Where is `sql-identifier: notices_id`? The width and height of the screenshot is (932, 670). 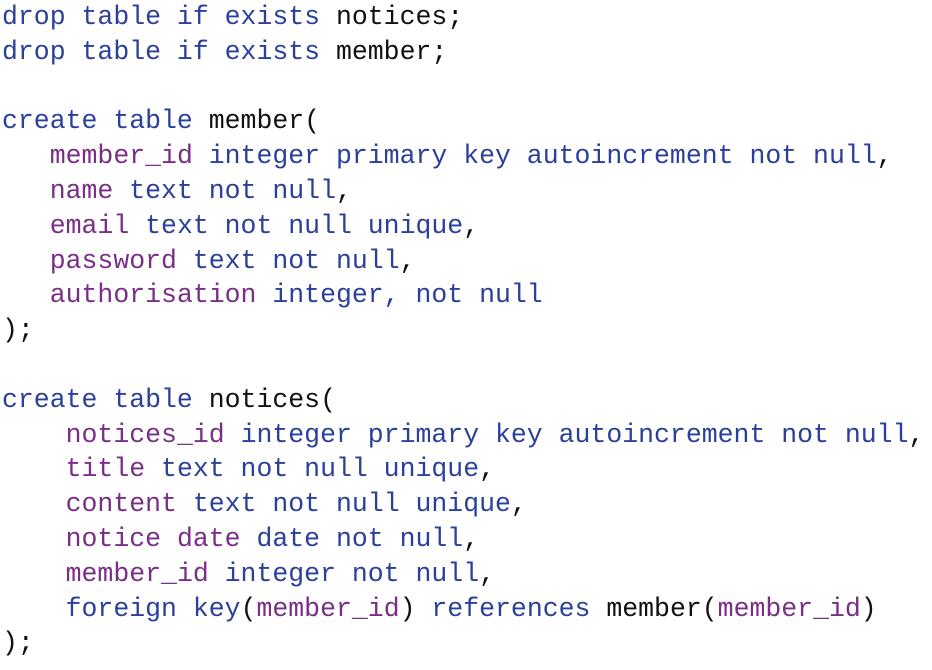
sql-identifier: notices_id is located at coordinates (145, 434).